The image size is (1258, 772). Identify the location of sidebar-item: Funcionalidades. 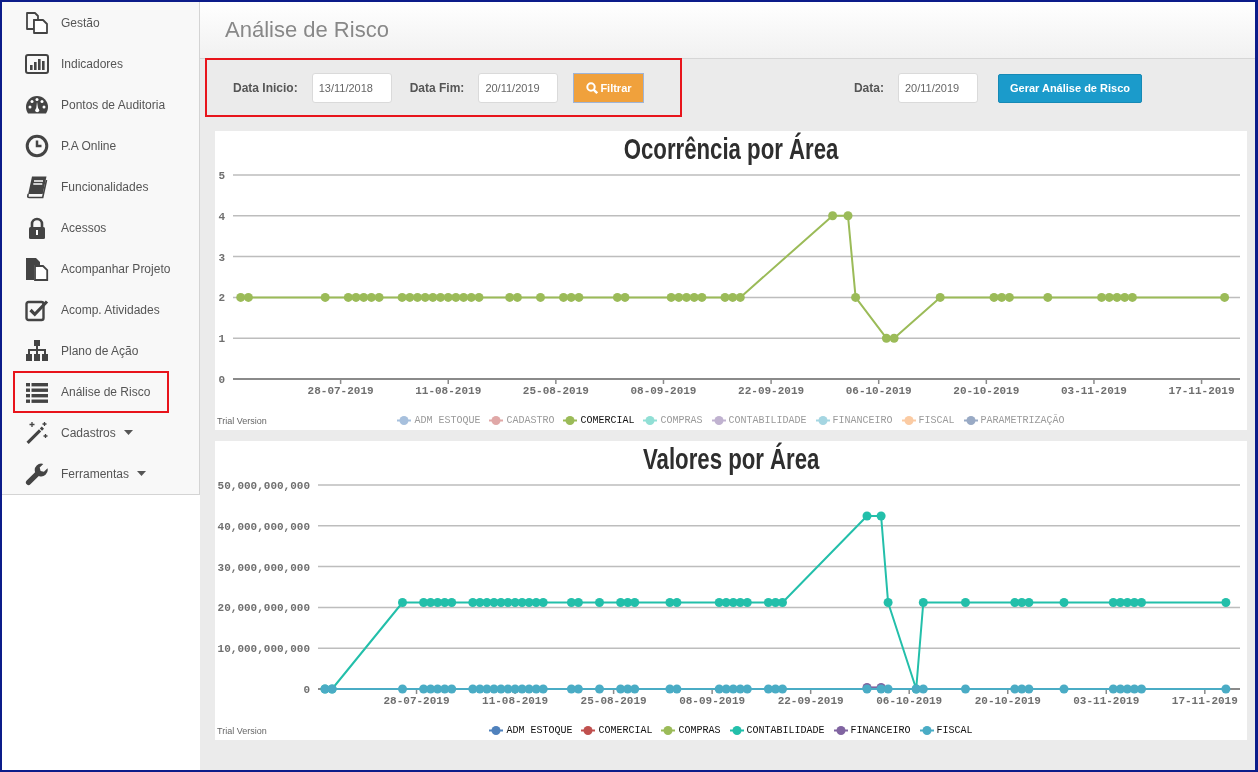
(100, 186).